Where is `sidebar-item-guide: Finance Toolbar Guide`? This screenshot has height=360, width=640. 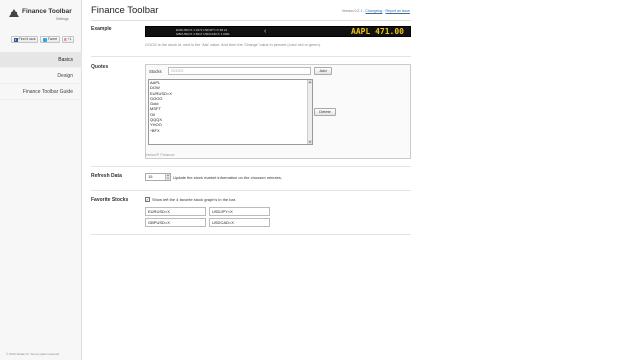
sidebar-item-guide: Finance Toolbar Guide is located at coordinates (41, 92).